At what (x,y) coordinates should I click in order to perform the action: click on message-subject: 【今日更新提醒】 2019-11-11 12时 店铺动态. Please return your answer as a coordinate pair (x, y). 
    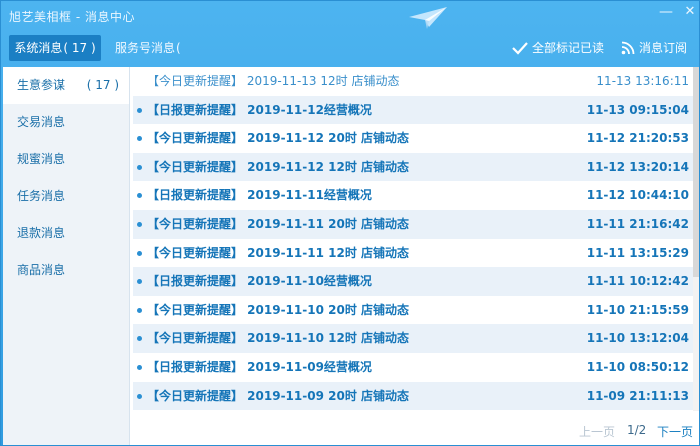
    Looking at the image, I should click on (278, 253).